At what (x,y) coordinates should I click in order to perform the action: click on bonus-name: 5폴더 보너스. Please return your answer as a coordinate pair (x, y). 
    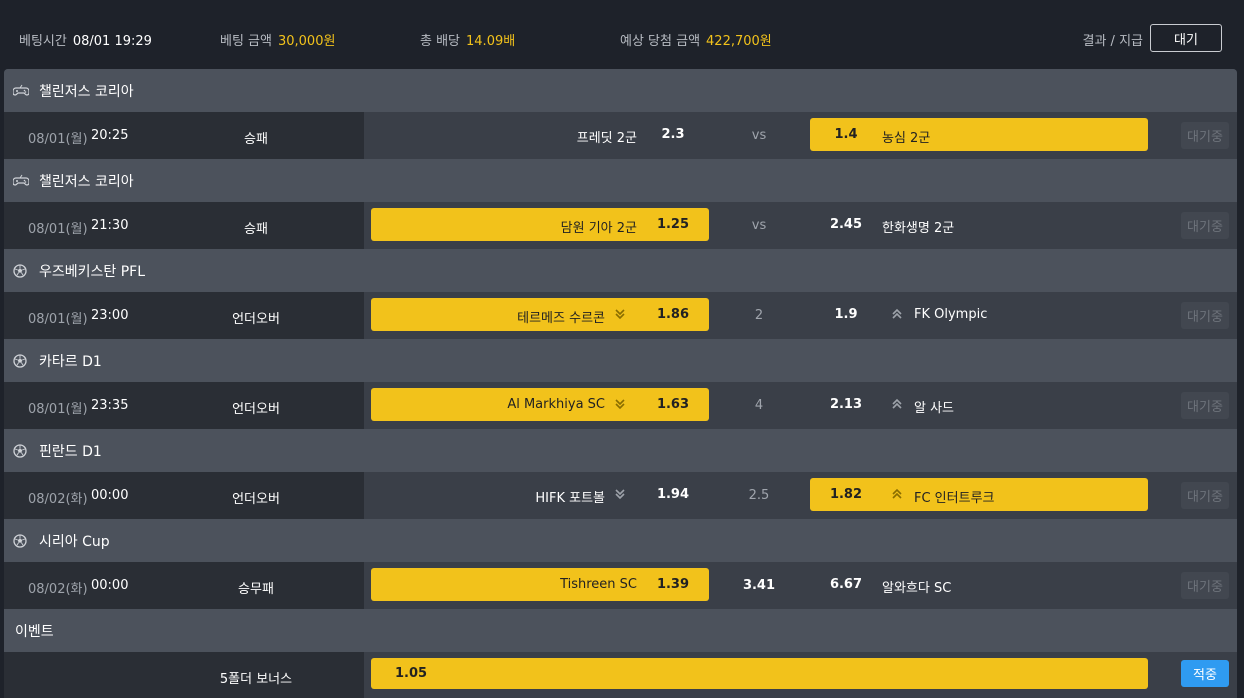
    Looking at the image, I should click on (256, 679).